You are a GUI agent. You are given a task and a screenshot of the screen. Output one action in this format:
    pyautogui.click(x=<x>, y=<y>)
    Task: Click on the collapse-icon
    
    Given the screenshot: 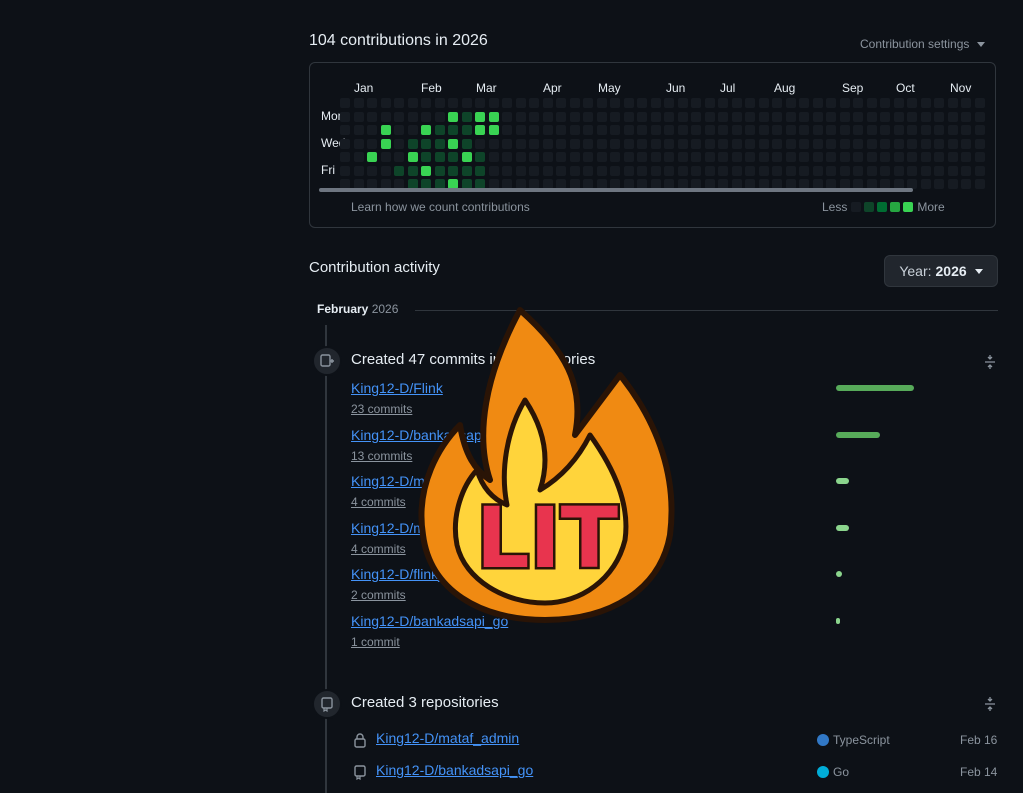 What is the action you would take?
    pyautogui.click(x=990, y=704)
    